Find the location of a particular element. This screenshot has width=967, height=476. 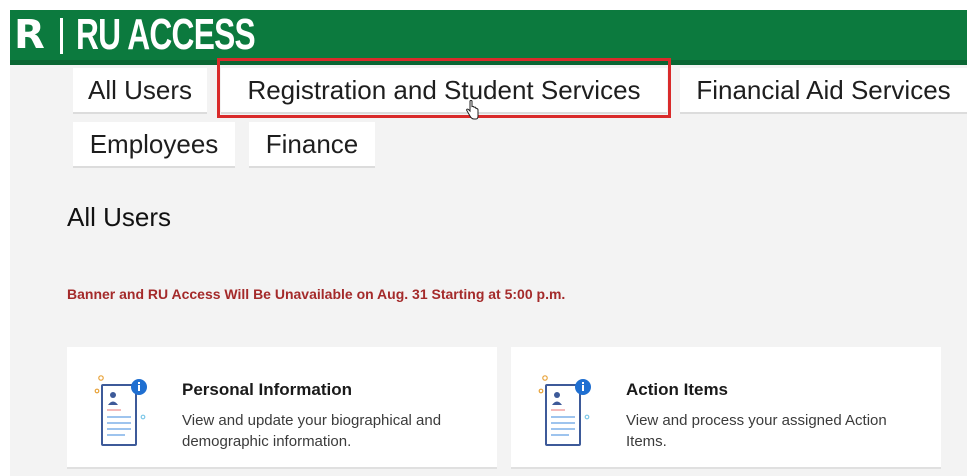

action-items-icon is located at coordinates (564, 410).